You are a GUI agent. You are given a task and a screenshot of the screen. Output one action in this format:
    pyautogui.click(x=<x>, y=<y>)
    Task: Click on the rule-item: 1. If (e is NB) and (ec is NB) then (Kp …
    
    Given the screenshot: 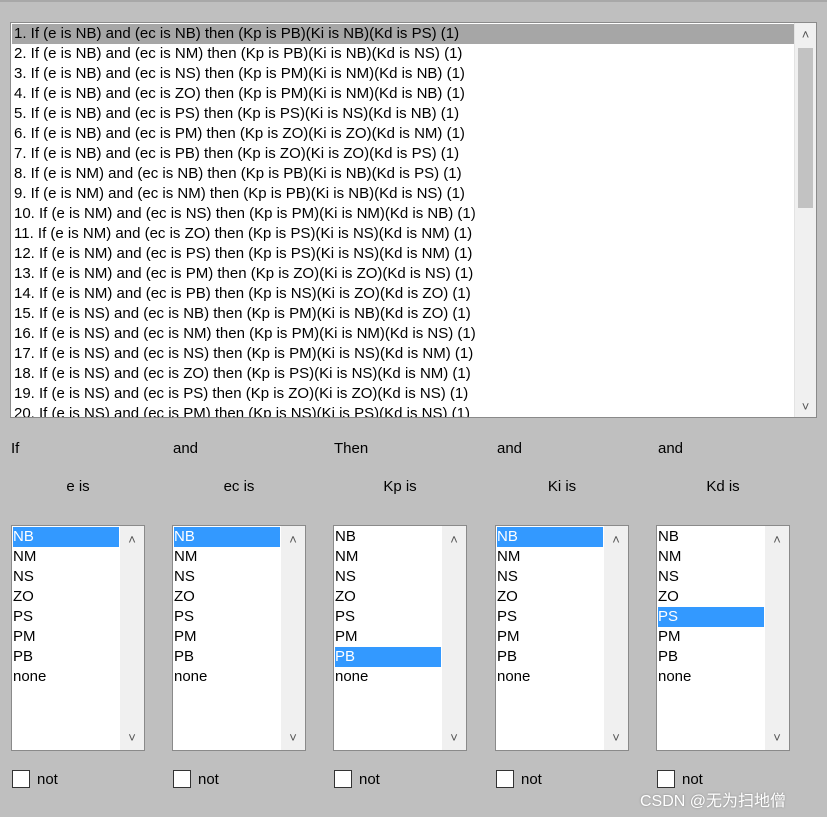 What is the action you would take?
    pyautogui.click(x=403, y=34)
    